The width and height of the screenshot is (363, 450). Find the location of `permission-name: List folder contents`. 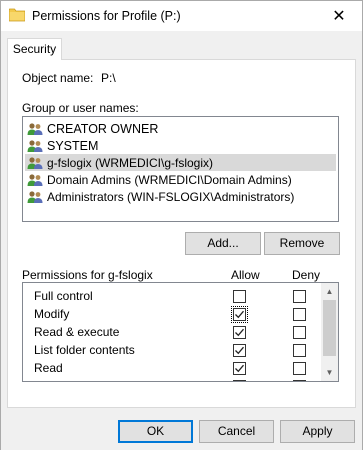

permission-name: List folder contents is located at coordinates (84, 350).